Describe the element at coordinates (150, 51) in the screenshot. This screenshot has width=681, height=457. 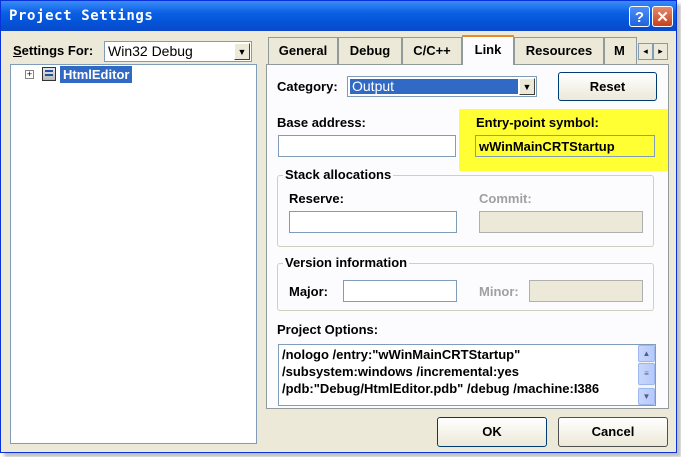
I see `settings-for-value: Win32 Debug` at that location.